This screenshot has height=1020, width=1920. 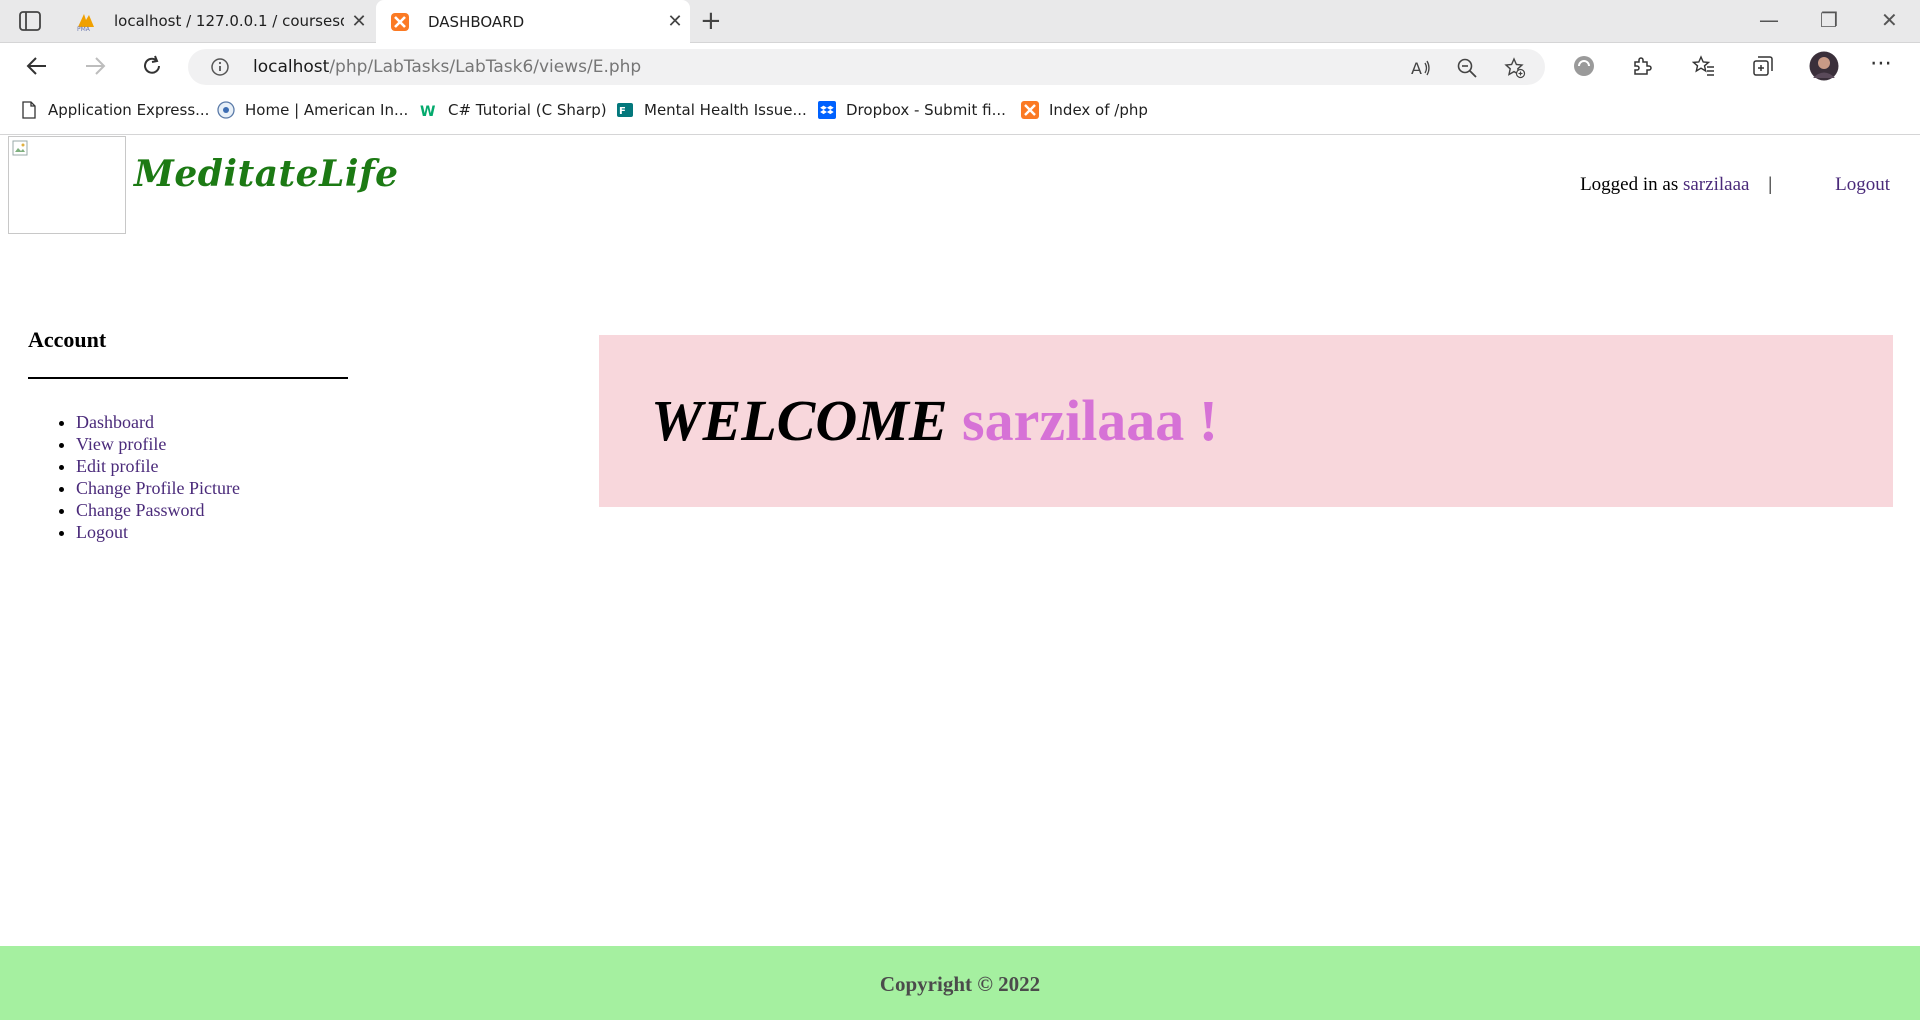 I want to click on tab-phpmyadmin: PMA localhost / 127.0.0.1 / coursesdb ✕, so click(x=218, y=21).